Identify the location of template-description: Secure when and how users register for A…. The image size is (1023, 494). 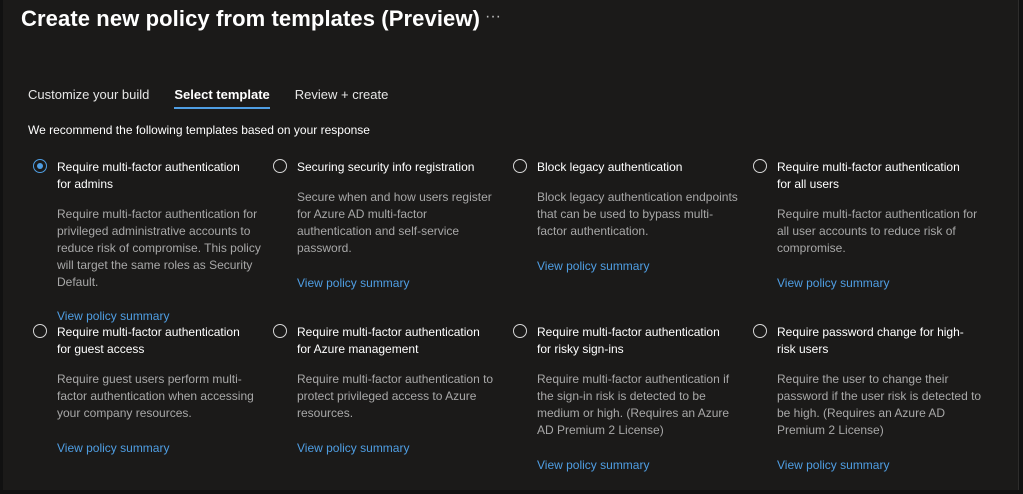
(394, 222).